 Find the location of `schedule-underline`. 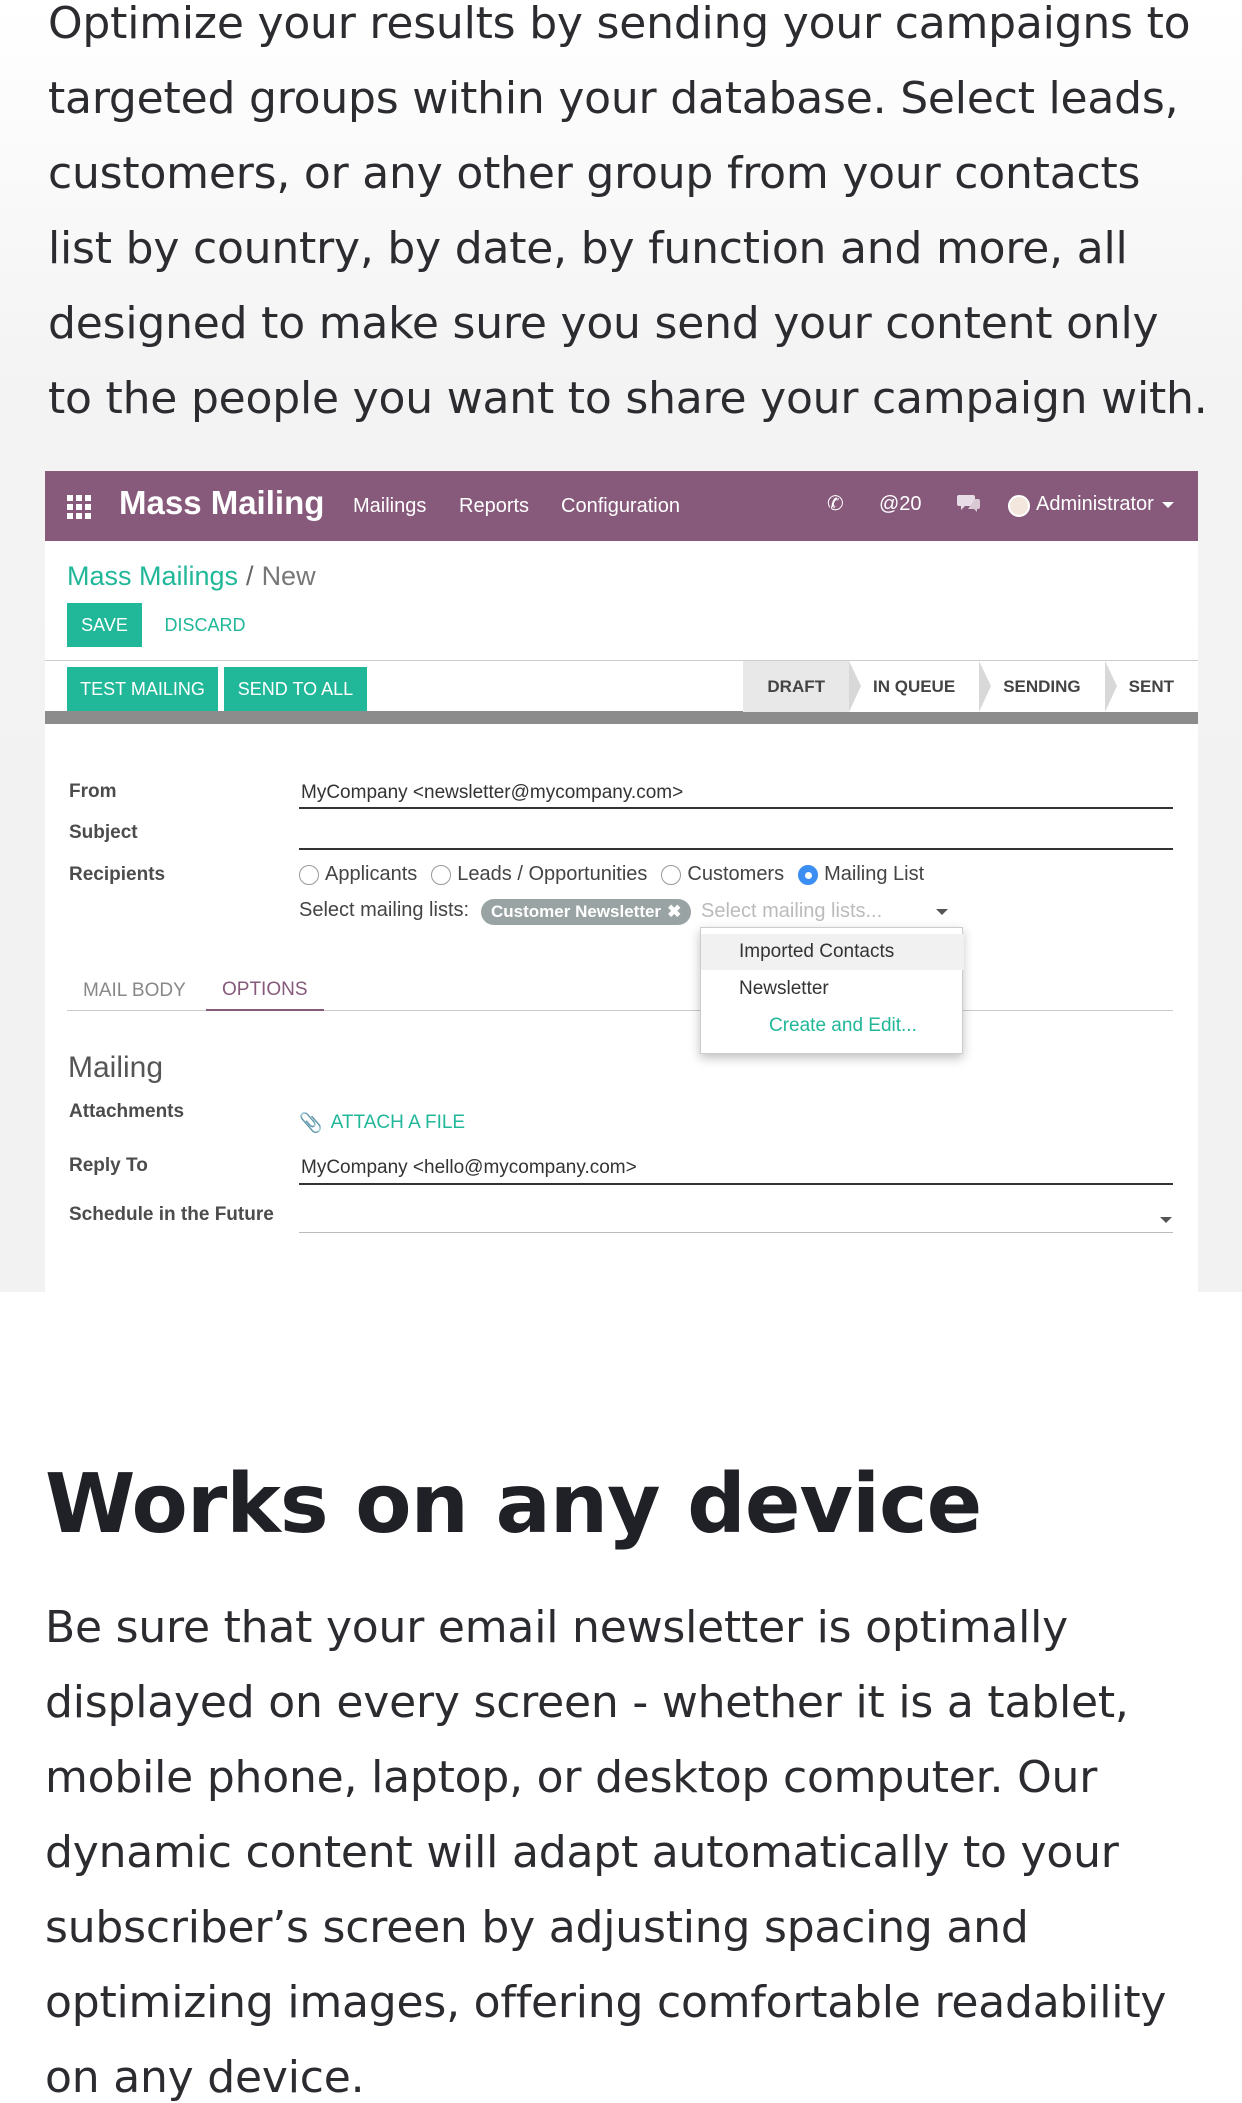

schedule-underline is located at coordinates (736, 1232).